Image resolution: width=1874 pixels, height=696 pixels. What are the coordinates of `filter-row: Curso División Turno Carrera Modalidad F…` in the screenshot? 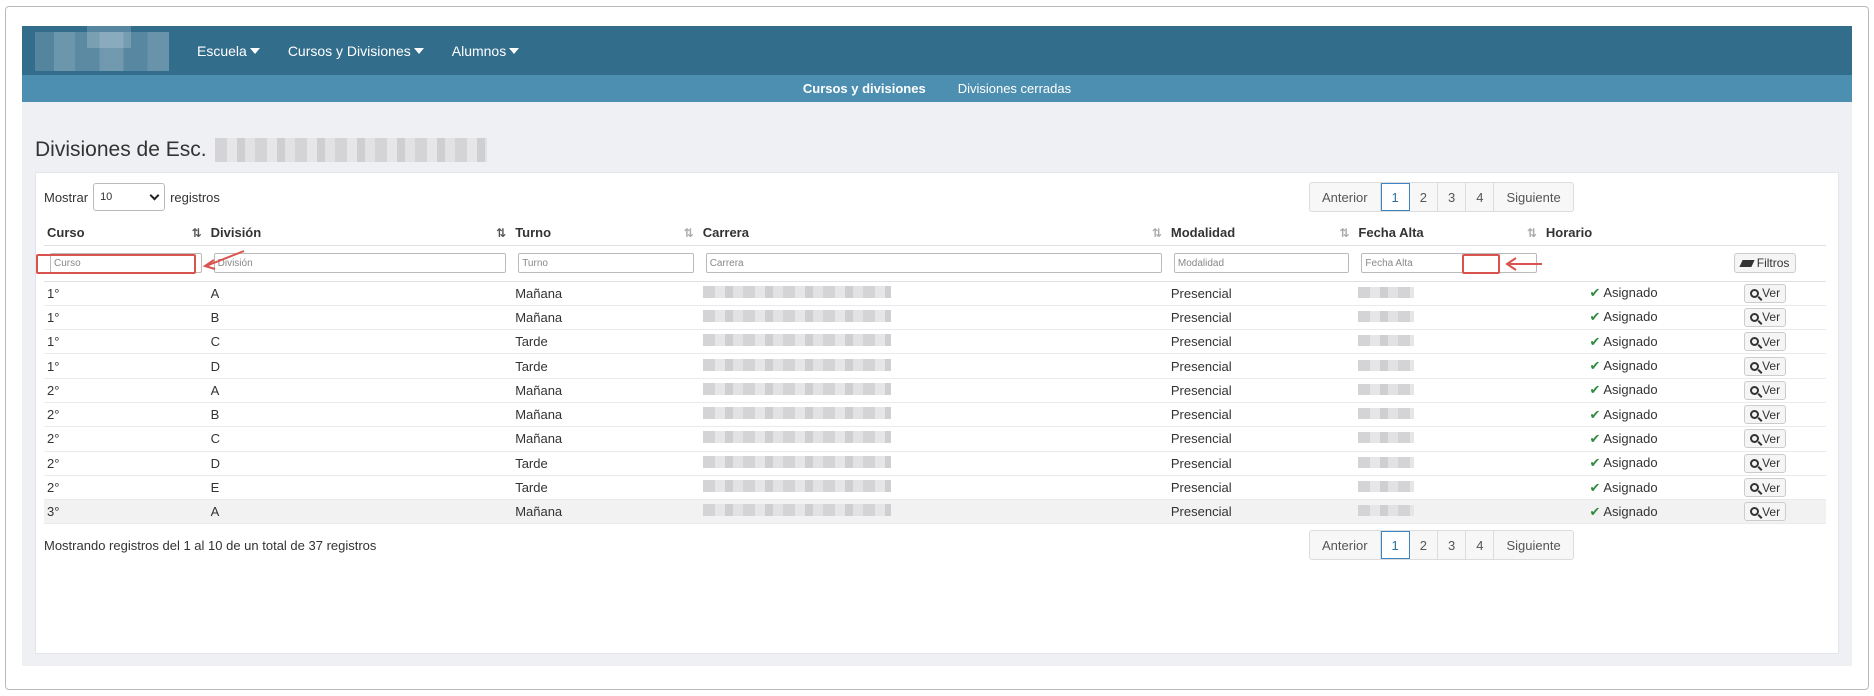 It's located at (935, 263).